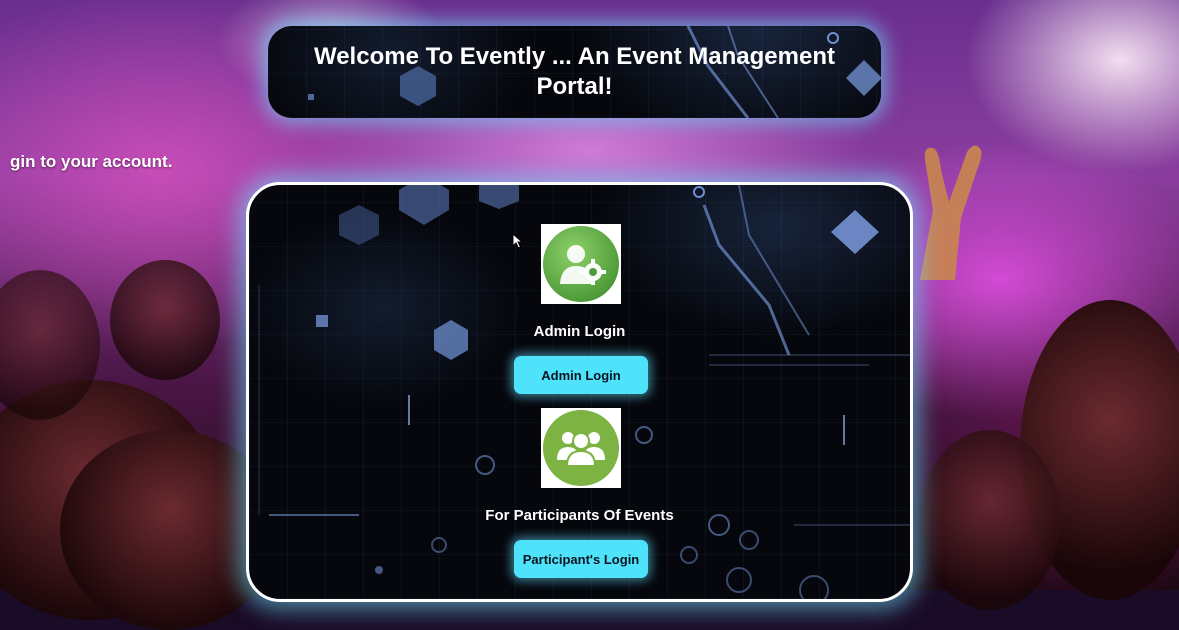 This screenshot has width=1179, height=630. I want to click on participant-login-heading: For Participants Of Events, so click(579, 515).